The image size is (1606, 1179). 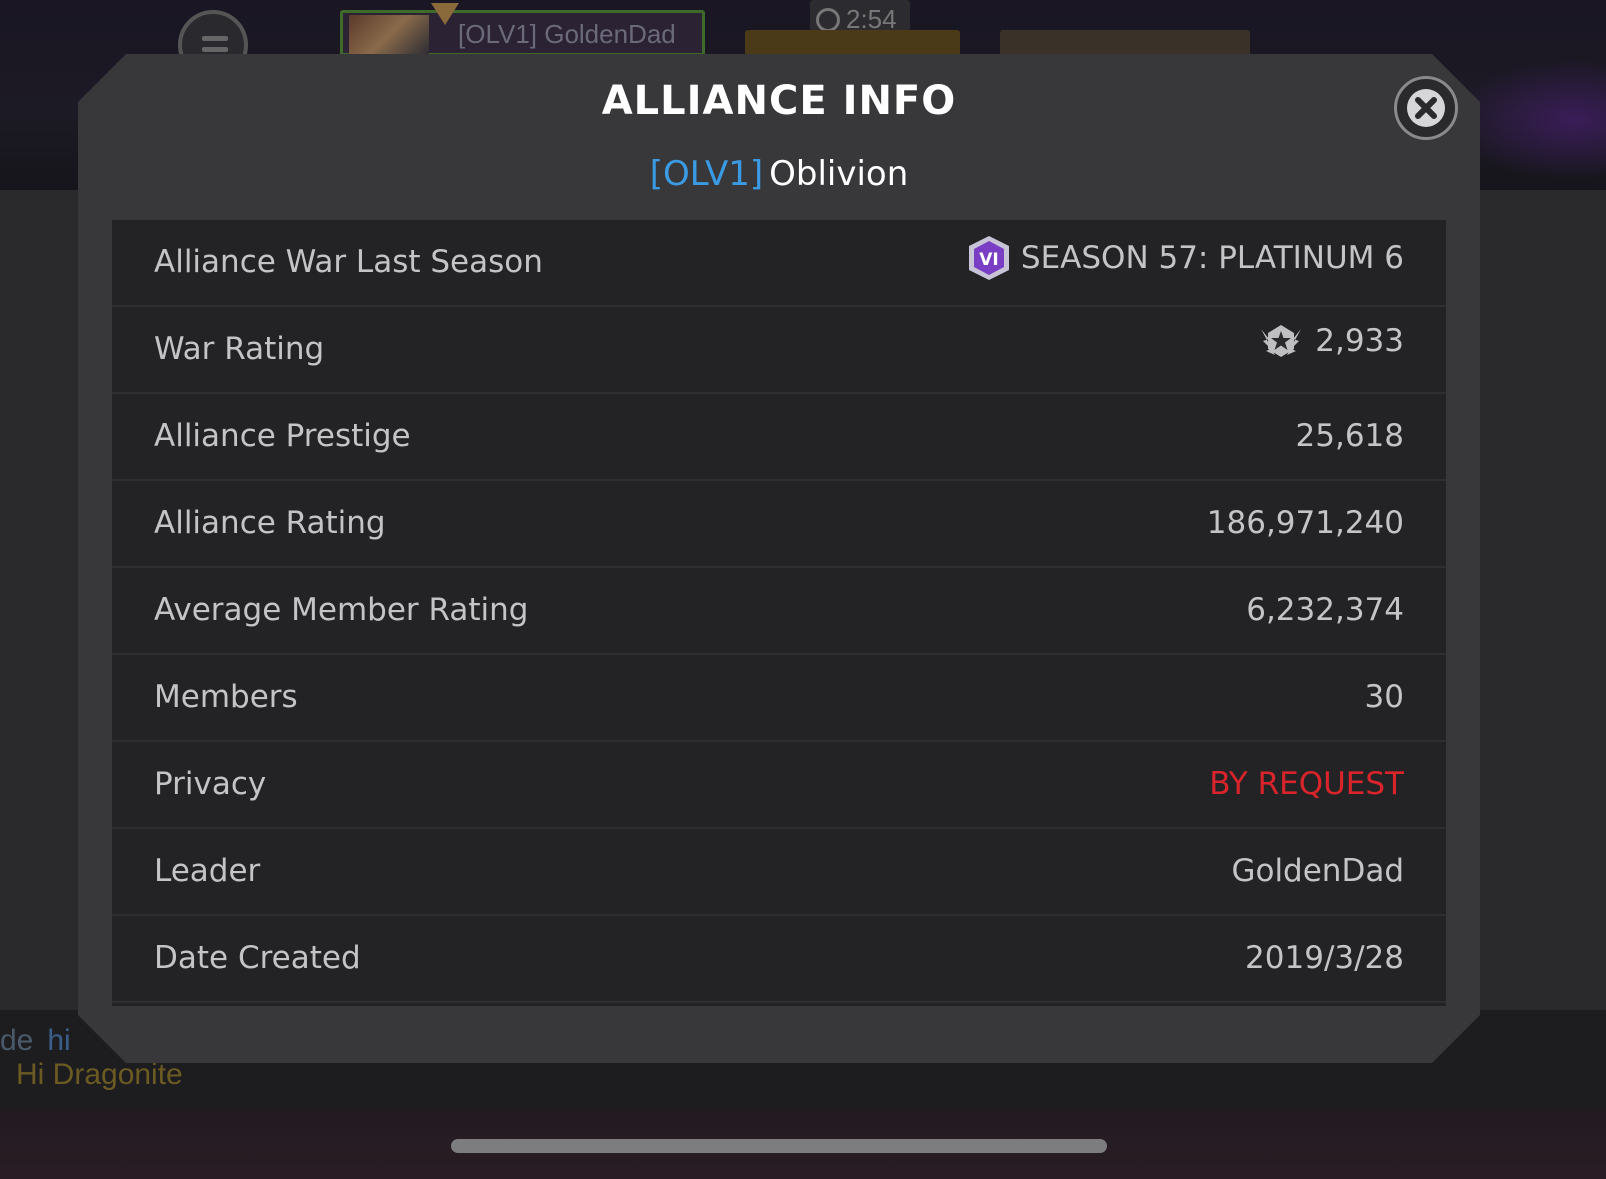 What do you see at coordinates (779, 698) in the screenshot?
I see `info-row-members: Members 30` at bounding box center [779, 698].